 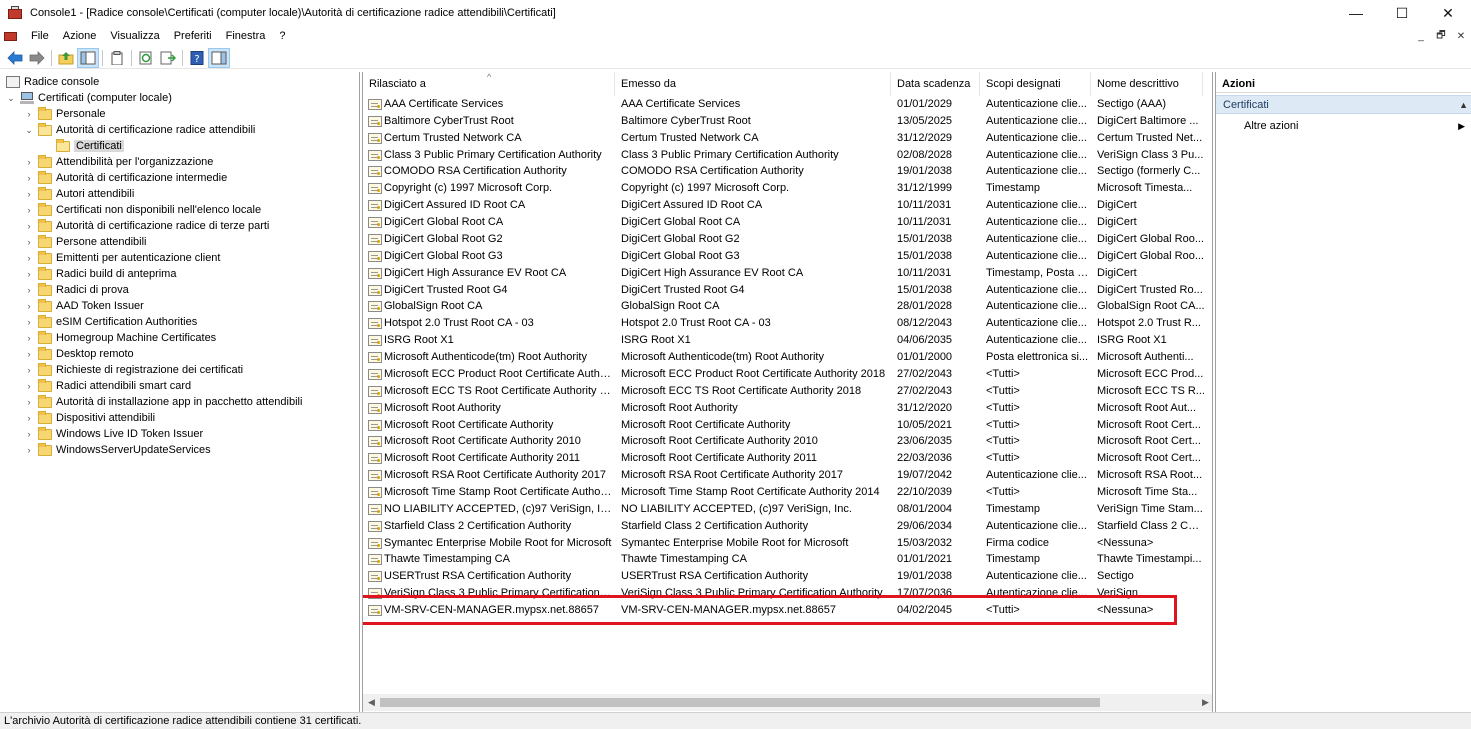 What do you see at coordinates (197, 58) in the screenshot?
I see `help-icon: ?` at bounding box center [197, 58].